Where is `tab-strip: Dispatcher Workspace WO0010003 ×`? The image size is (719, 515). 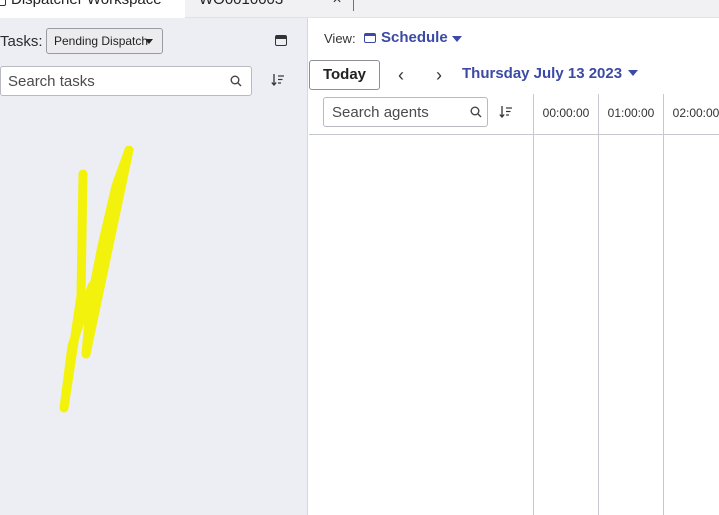 tab-strip: Dispatcher Workspace WO0010003 × is located at coordinates (359, 9).